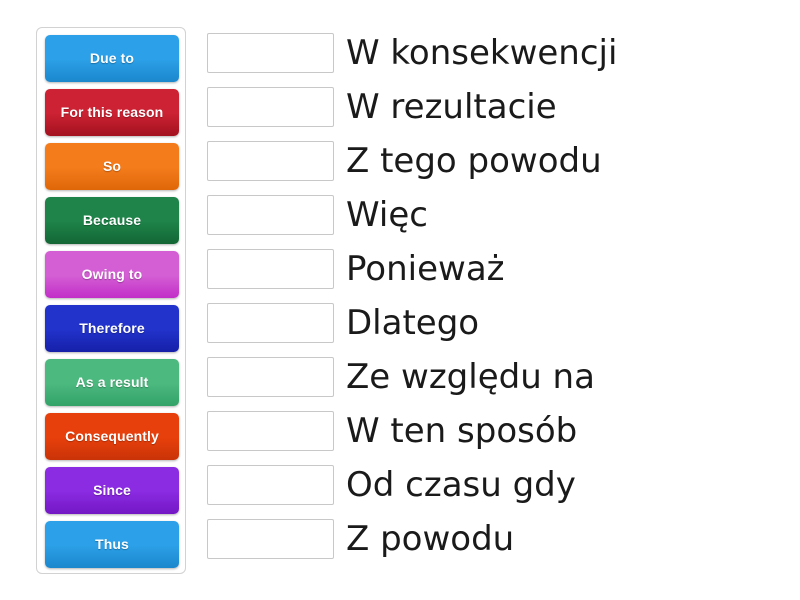  I want to click on answer-row: Ze względu na, so click(487, 377).